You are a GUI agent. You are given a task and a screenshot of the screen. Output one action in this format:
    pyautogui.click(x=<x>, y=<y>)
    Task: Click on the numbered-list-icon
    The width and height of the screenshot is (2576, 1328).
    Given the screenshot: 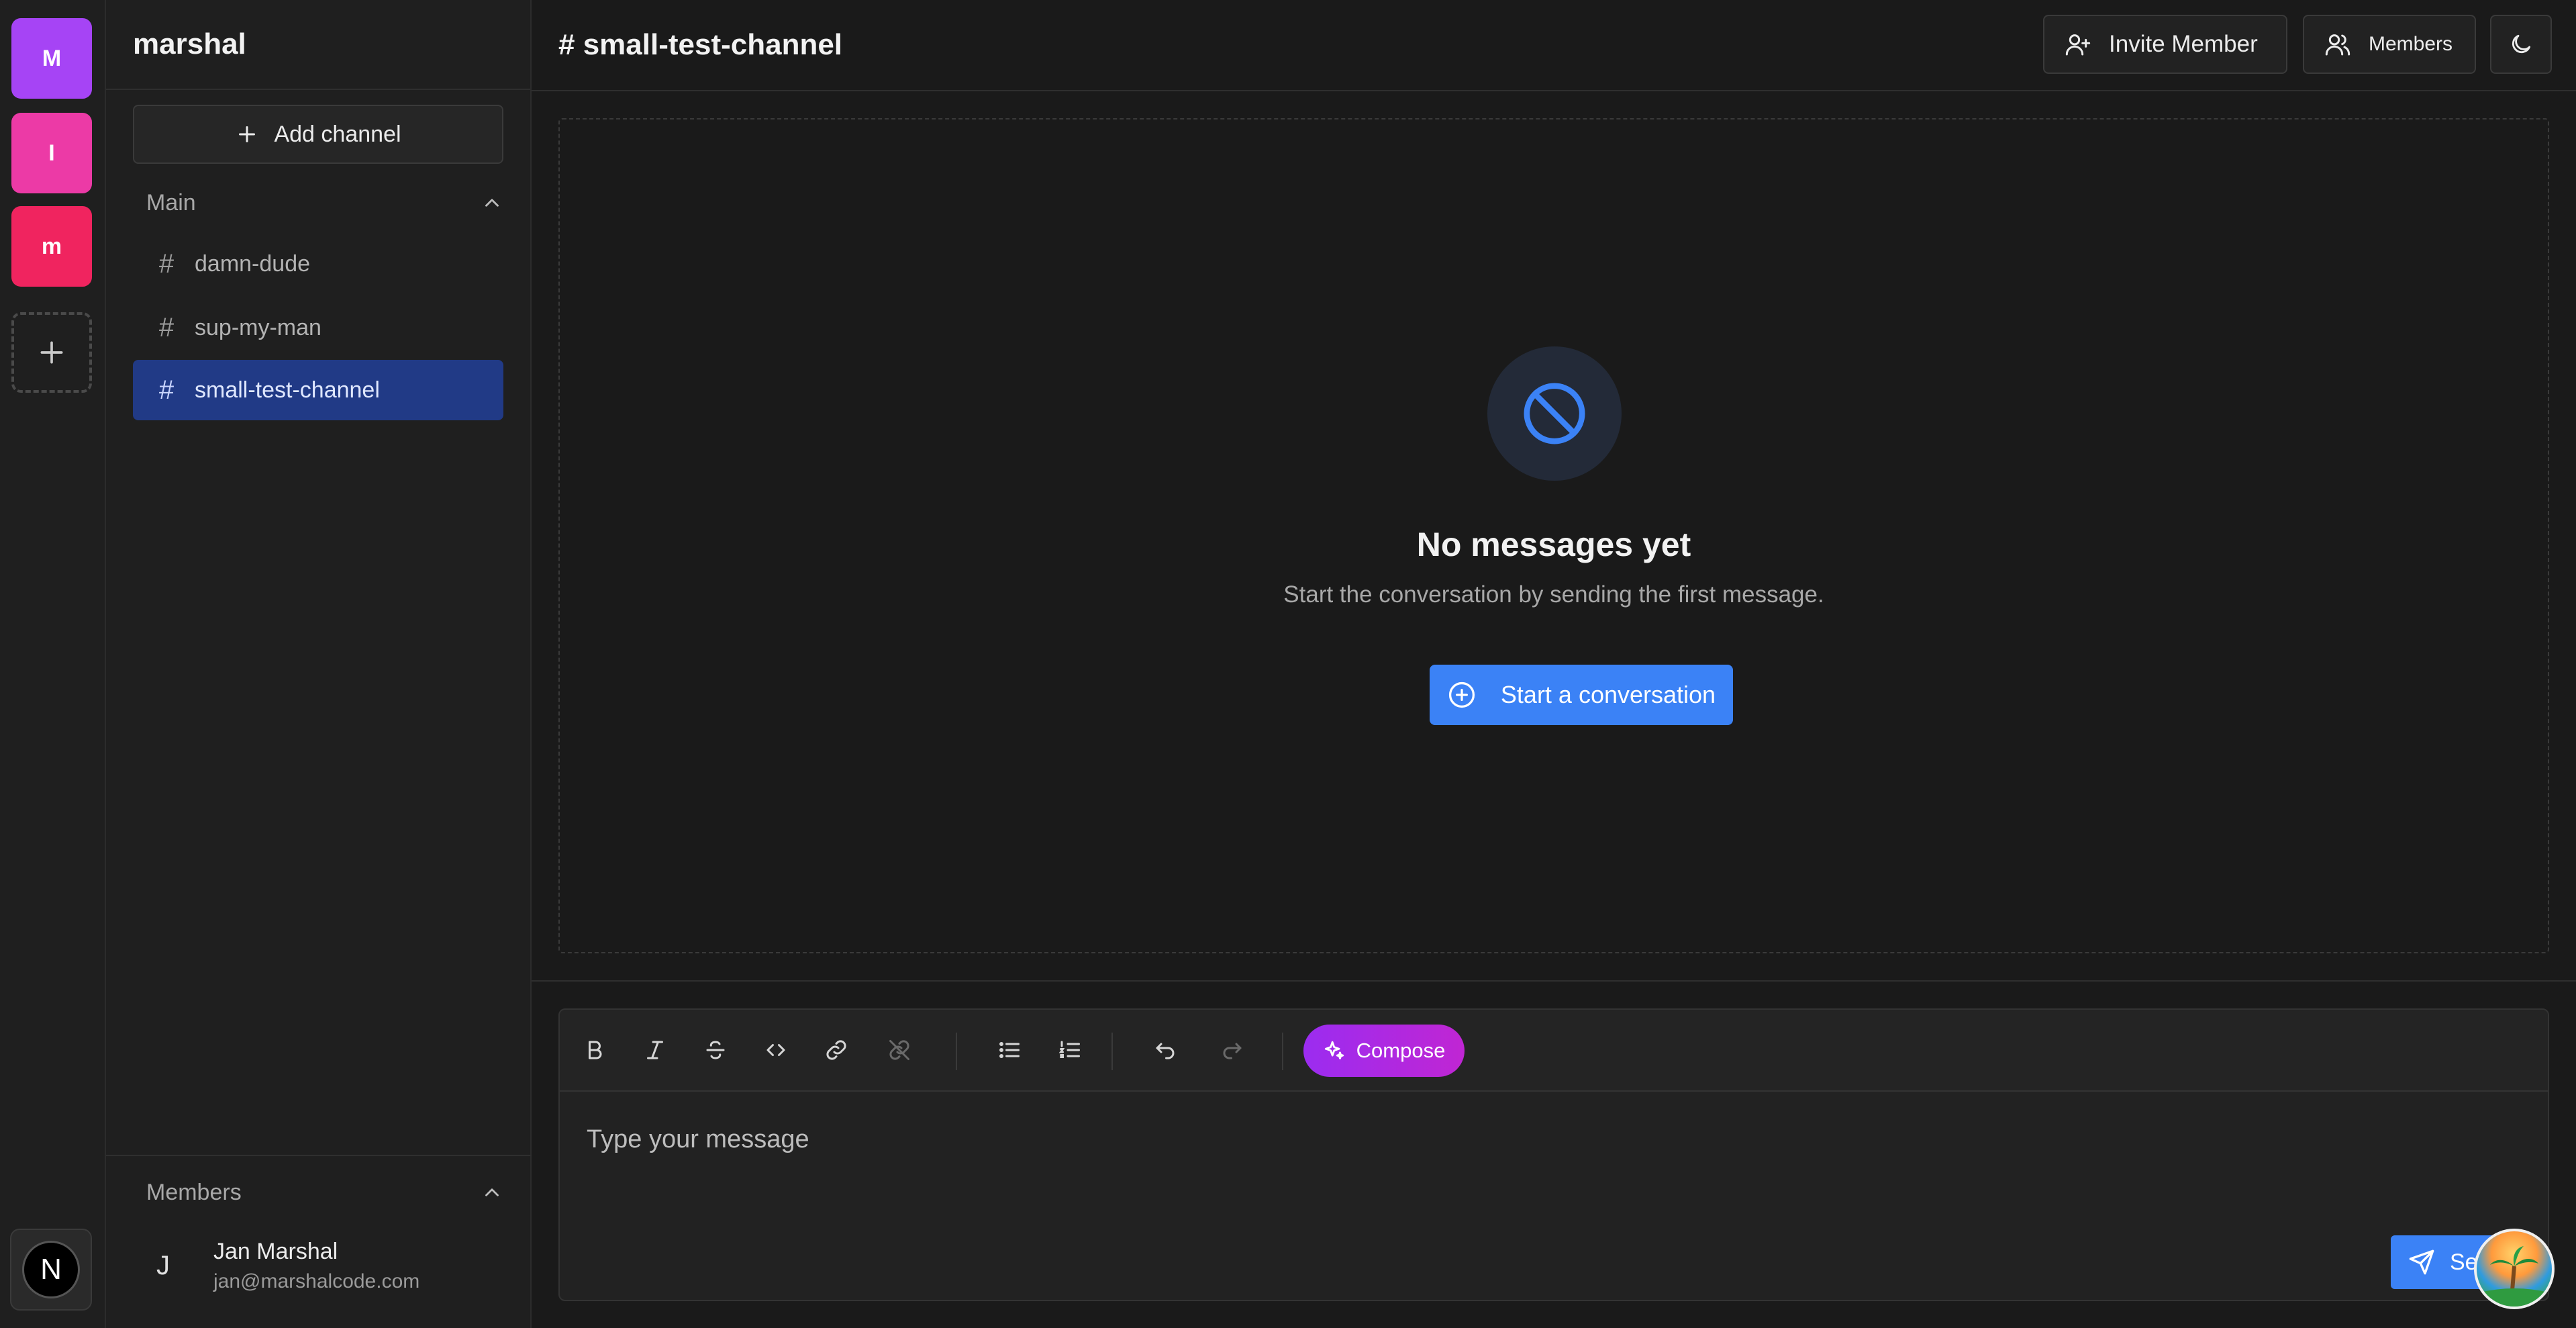 What is the action you would take?
    pyautogui.click(x=1069, y=1049)
    